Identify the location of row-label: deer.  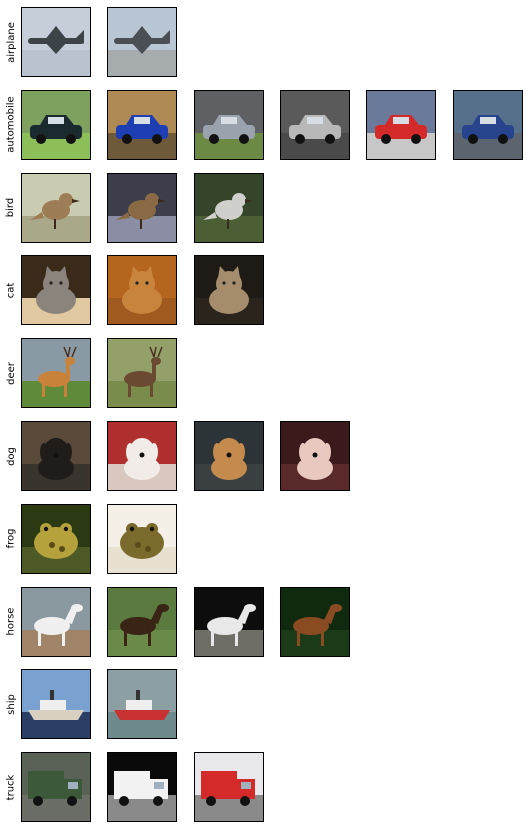
(11, 373).